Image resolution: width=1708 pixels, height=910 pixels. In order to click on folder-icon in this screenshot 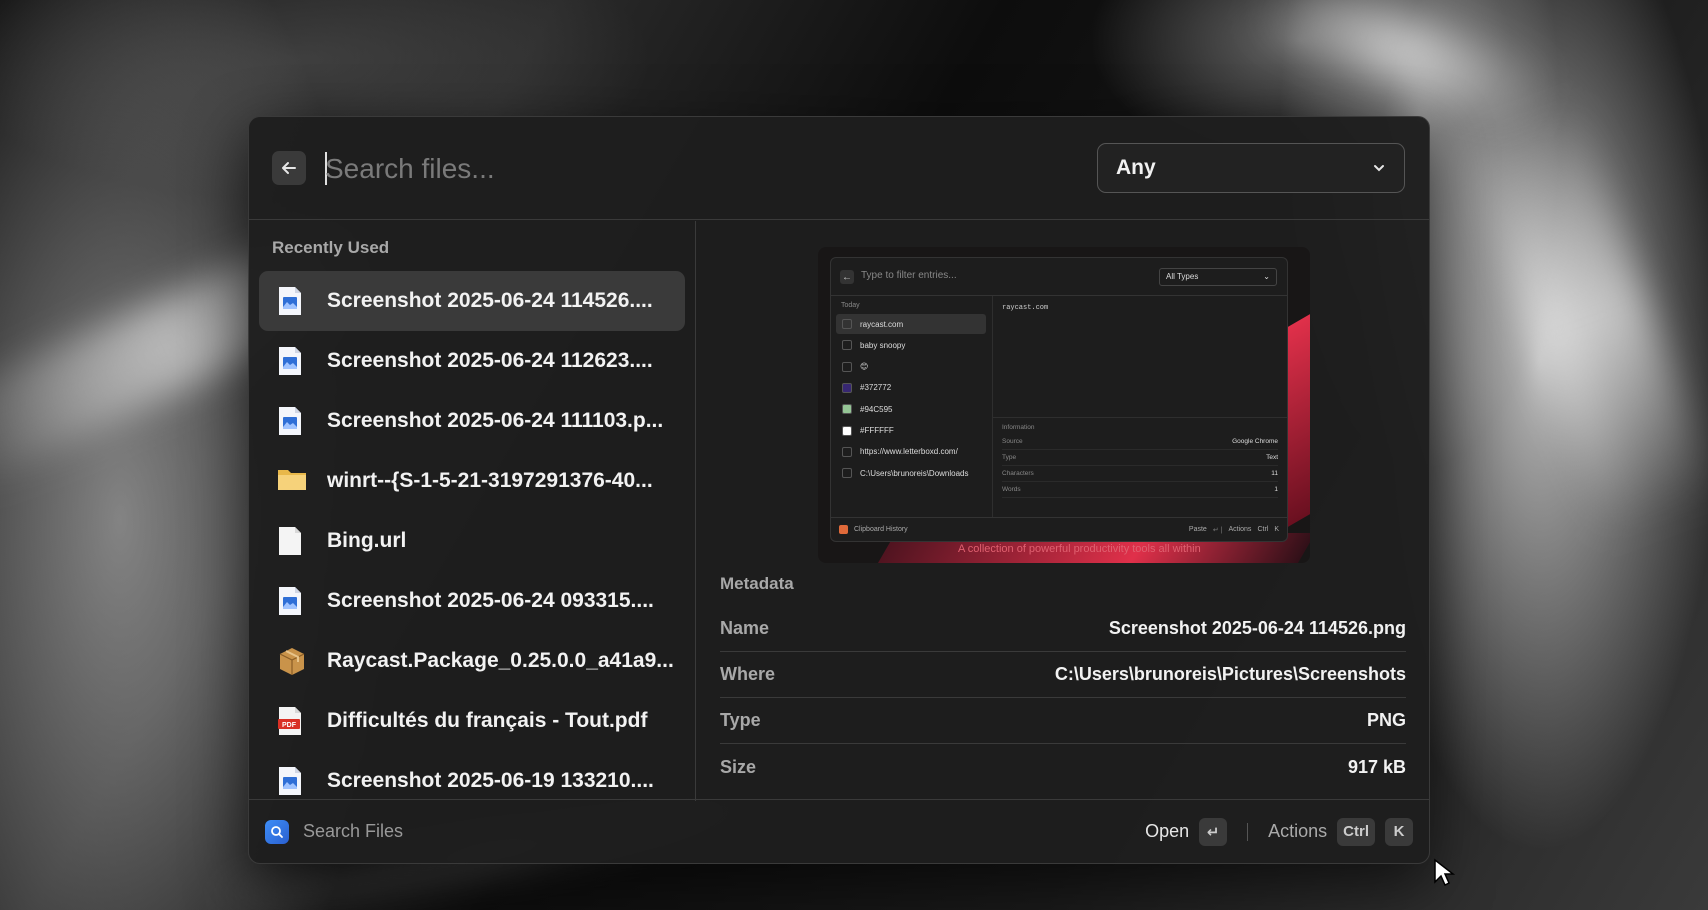, I will do `click(291, 481)`.